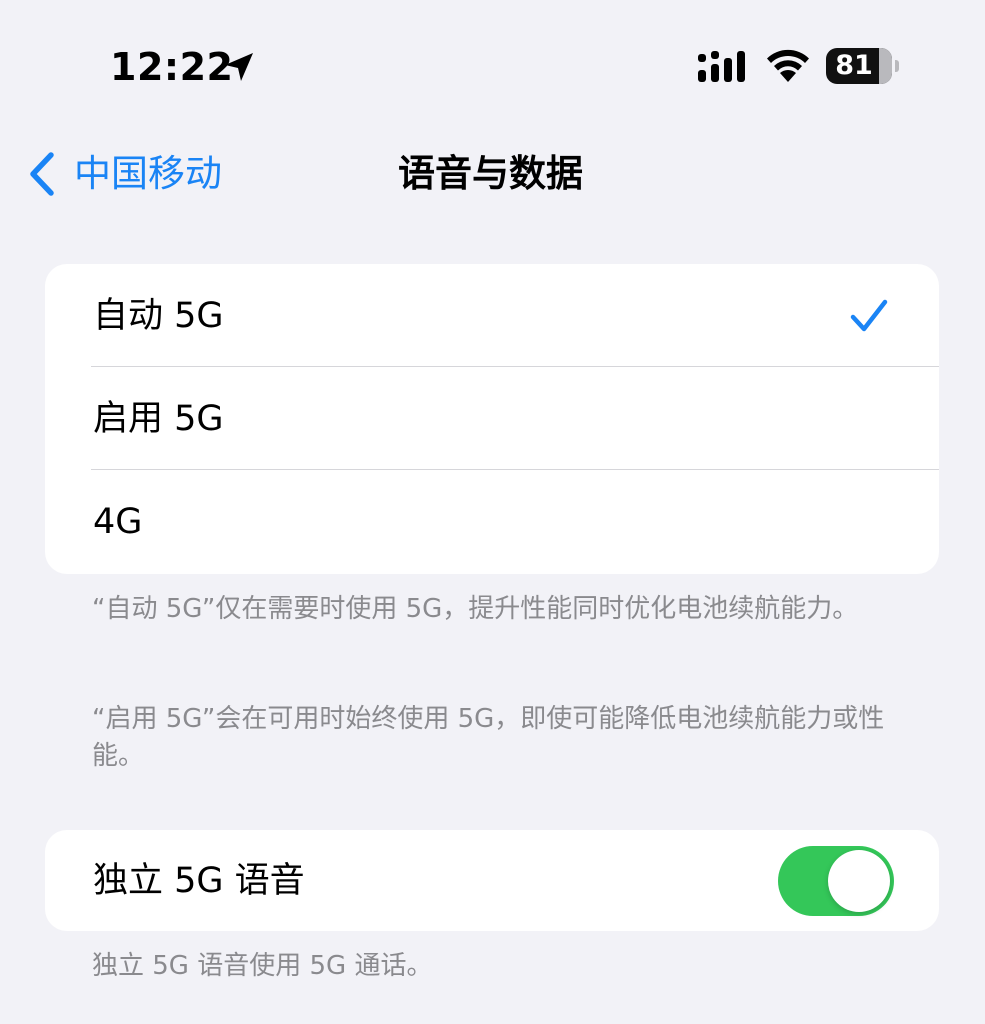 Image resolution: width=985 pixels, height=1024 pixels. What do you see at coordinates (118, 521) in the screenshot?
I see `option-label: 4G` at bounding box center [118, 521].